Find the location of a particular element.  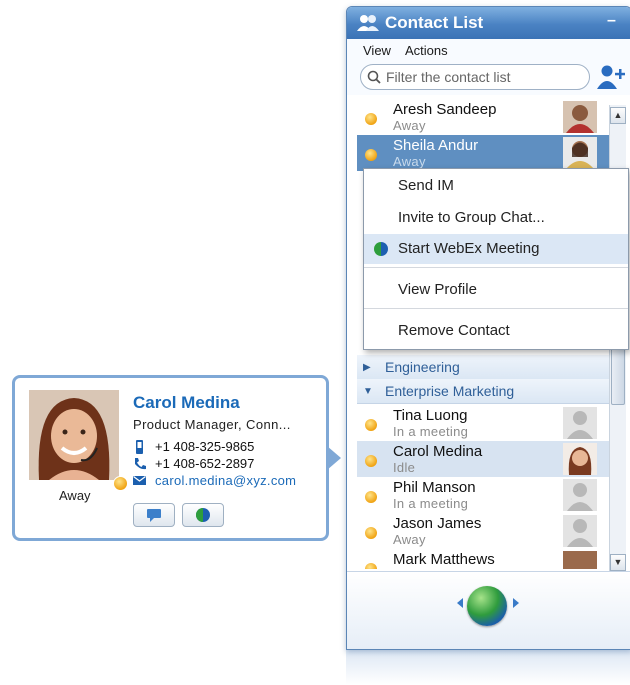

menu-item-label: Start WebEx Meeting is located at coordinates (469, 248).